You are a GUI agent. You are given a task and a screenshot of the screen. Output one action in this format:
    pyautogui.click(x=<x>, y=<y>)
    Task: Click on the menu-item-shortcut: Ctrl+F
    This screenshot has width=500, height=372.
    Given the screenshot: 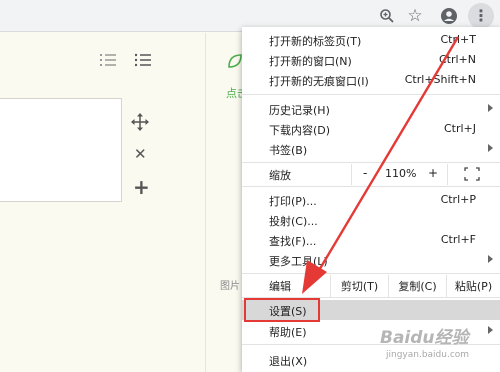 What is the action you would take?
    pyautogui.click(x=458, y=239)
    